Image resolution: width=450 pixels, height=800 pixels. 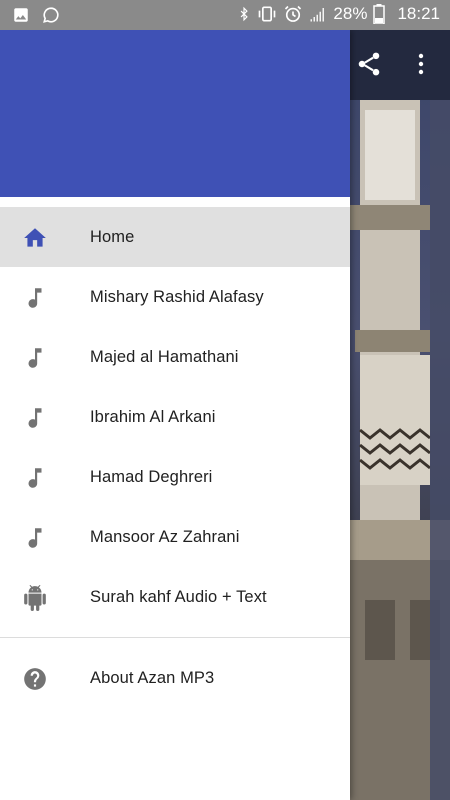 What do you see at coordinates (369, 66) in the screenshot?
I see `share-icon` at bounding box center [369, 66].